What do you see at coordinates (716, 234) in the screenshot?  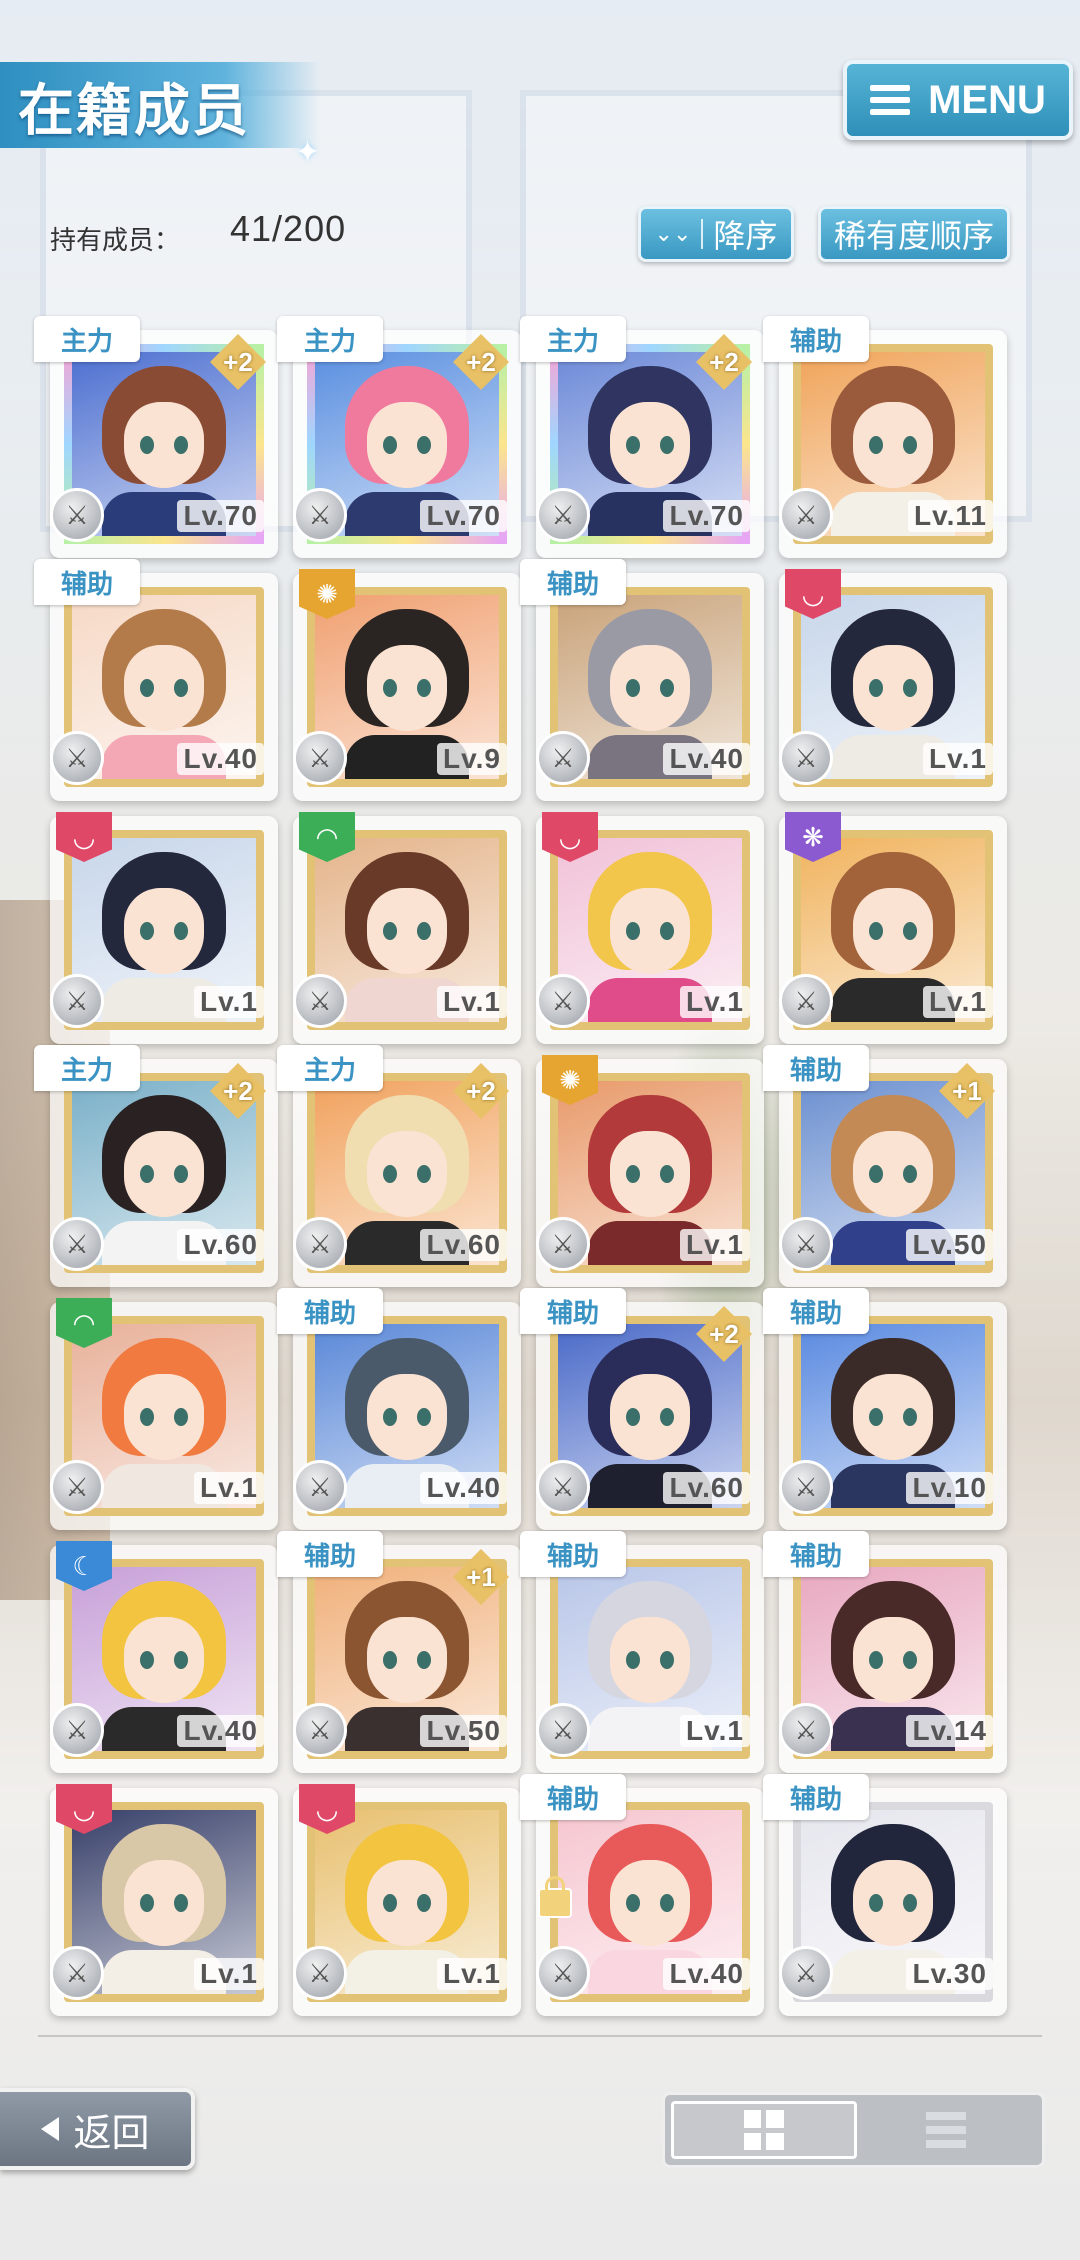 I see `sort-order-button: ⌄⌄ 降序` at bounding box center [716, 234].